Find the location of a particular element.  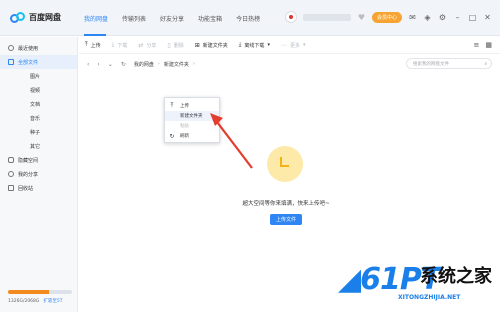

main-nav: 我的网盘 传输列表 好友分享 功能宝箱 今日热榜 is located at coordinates (179, 18).